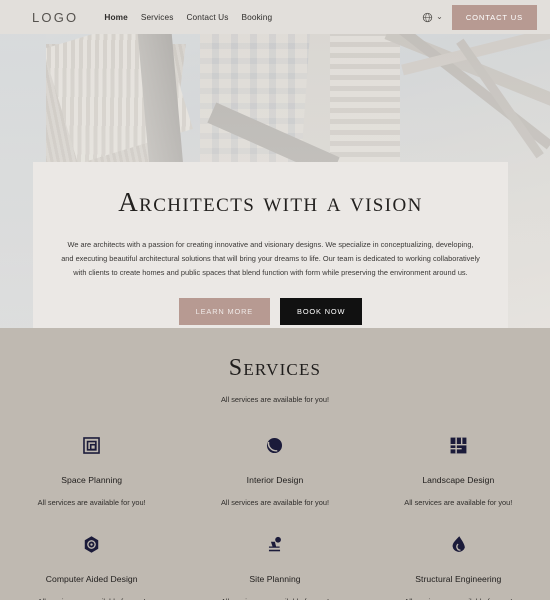  I want to click on crescent-circle-icon, so click(274, 445).